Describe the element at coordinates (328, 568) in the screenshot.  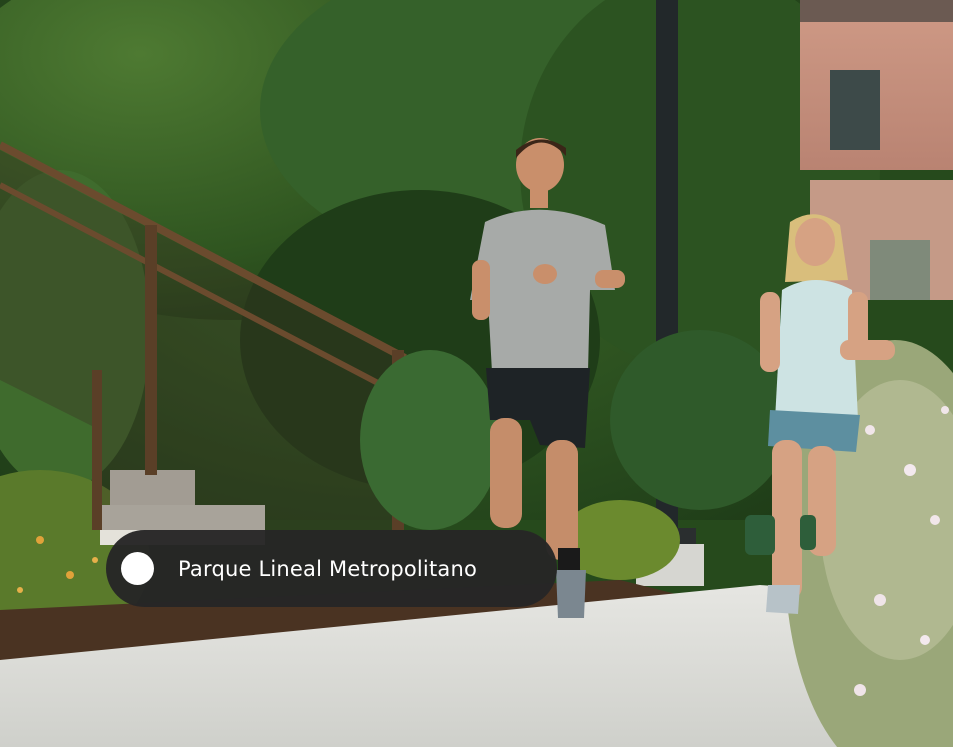
I see `location-chip-label: Parque Lineal Metropolitano` at that location.